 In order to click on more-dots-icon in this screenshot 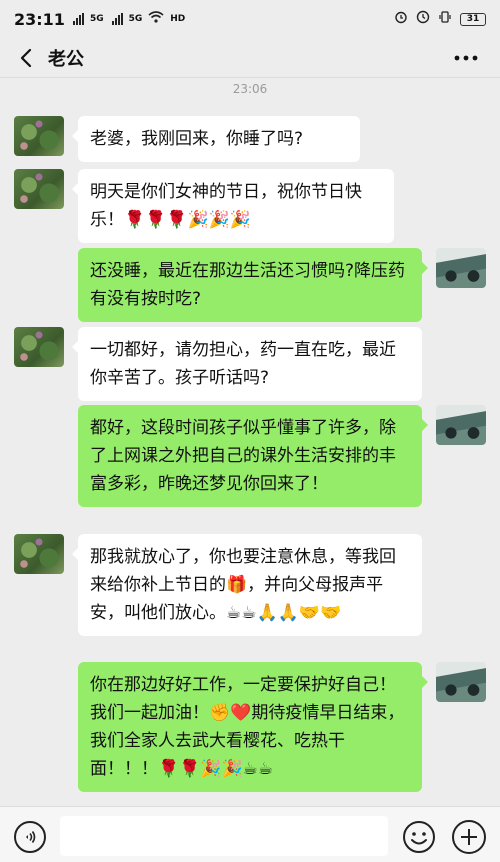, I will do `click(466, 58)`.